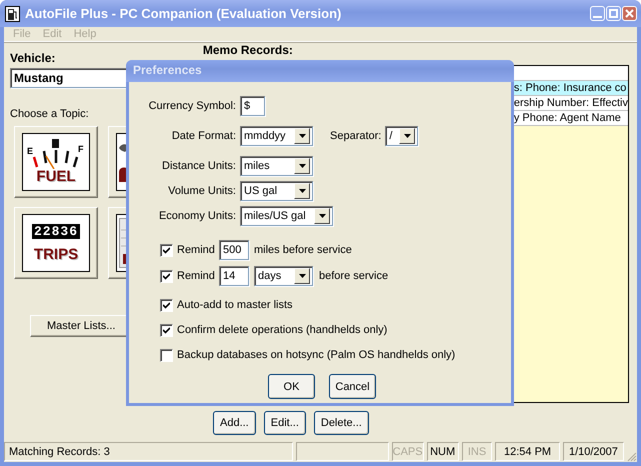 Image resolution: width=641 pixels, height=466 pixels. What do you see at coordinates (235, 305) in the screenshot?
I see `checkbox-label: Auto-add to master lists` at bounding box center [235, 305].